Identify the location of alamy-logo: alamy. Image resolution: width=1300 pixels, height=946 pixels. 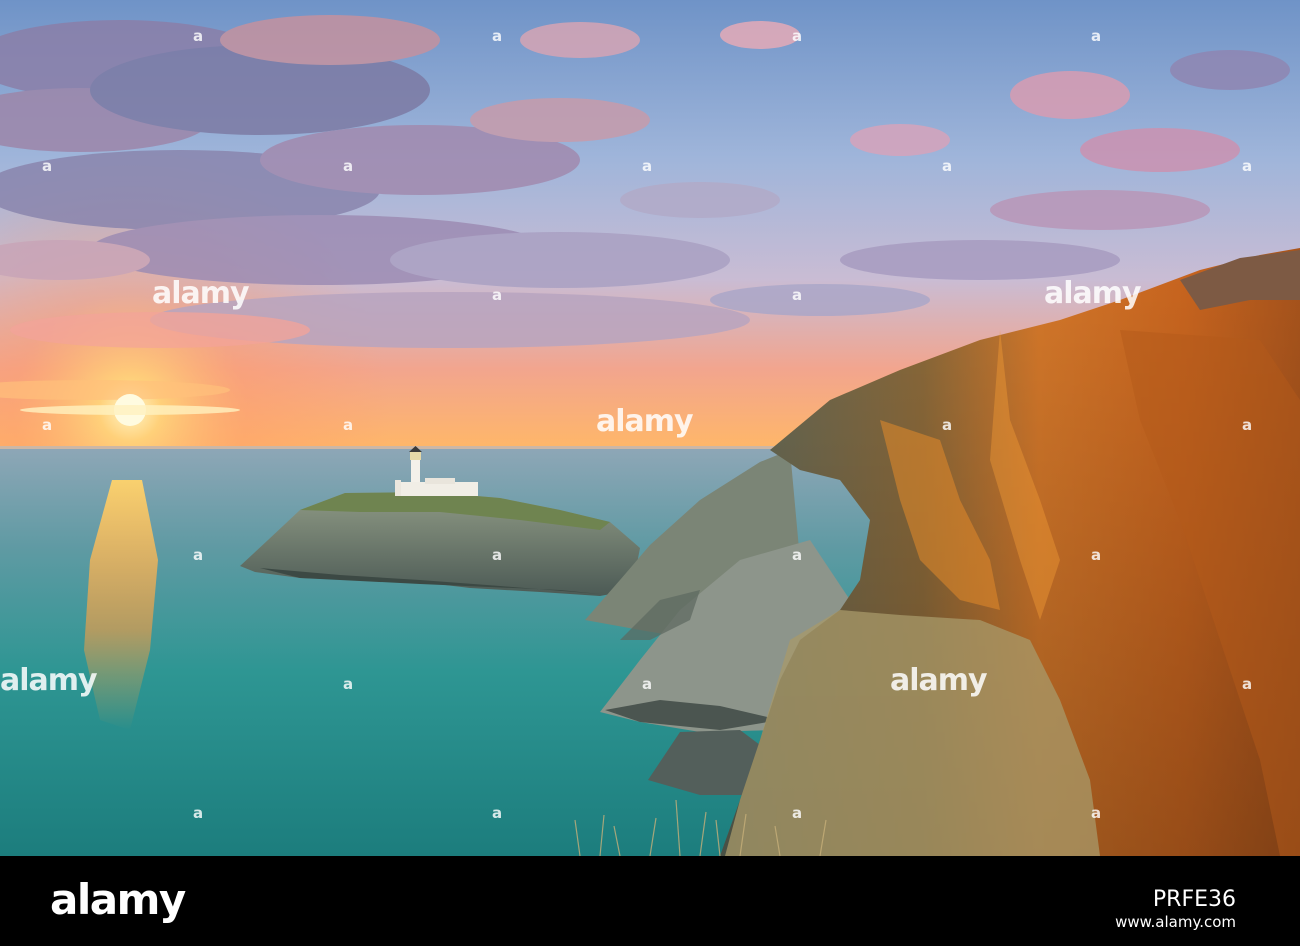
(118, 899).